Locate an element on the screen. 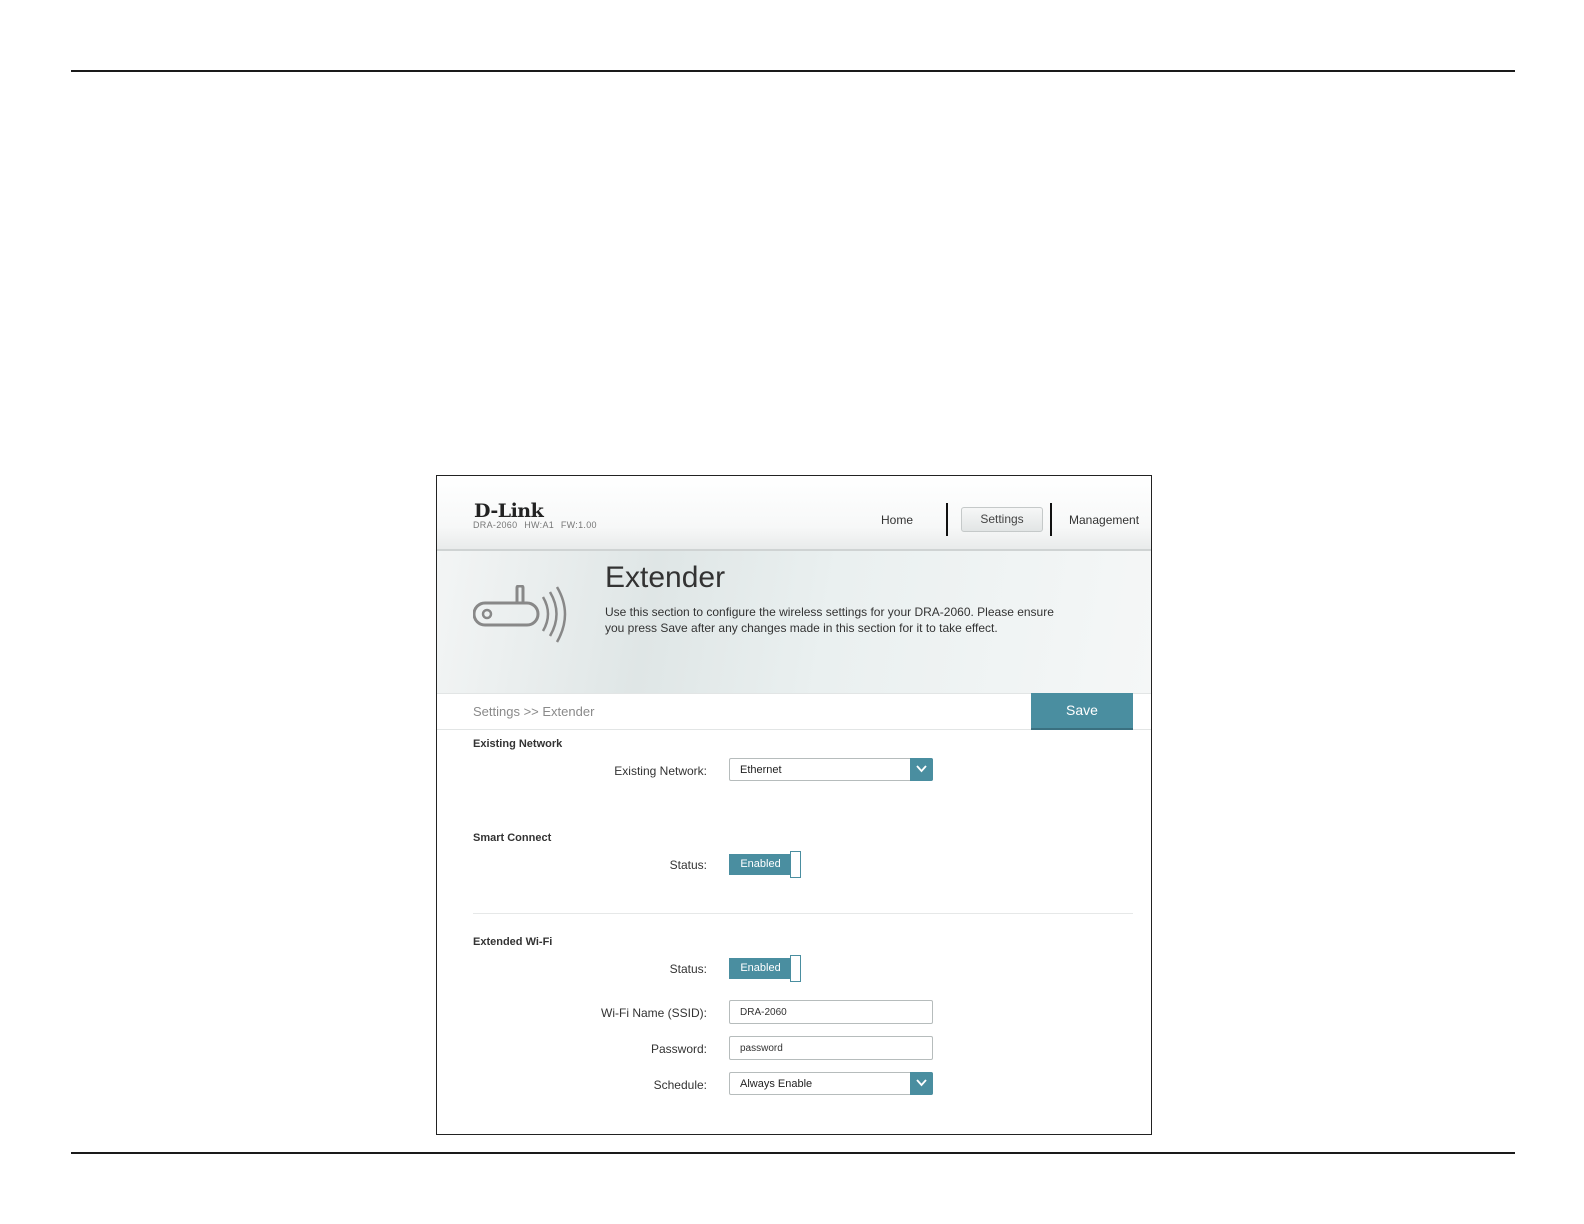 Image resolution: width=1584 pixels, height=1224 pixels. schedule-select: Always Enable is located at coordinates (831, 1083).